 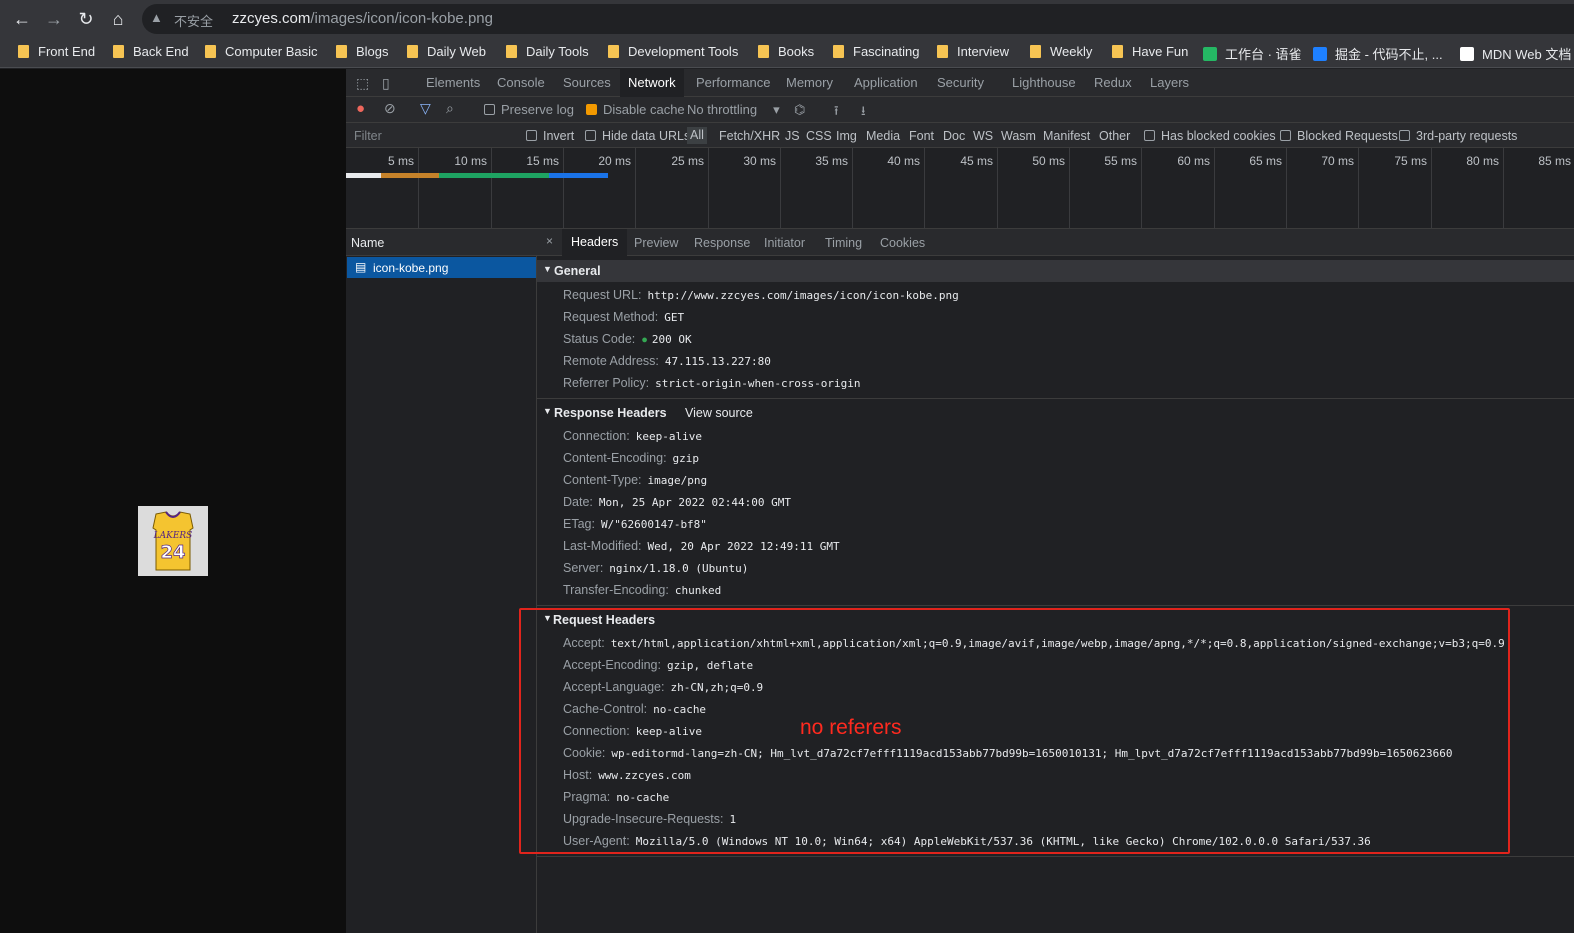 I want to click on has-blocked-cookies-label: Has blocked cookies, so click(x=1218, y=136).